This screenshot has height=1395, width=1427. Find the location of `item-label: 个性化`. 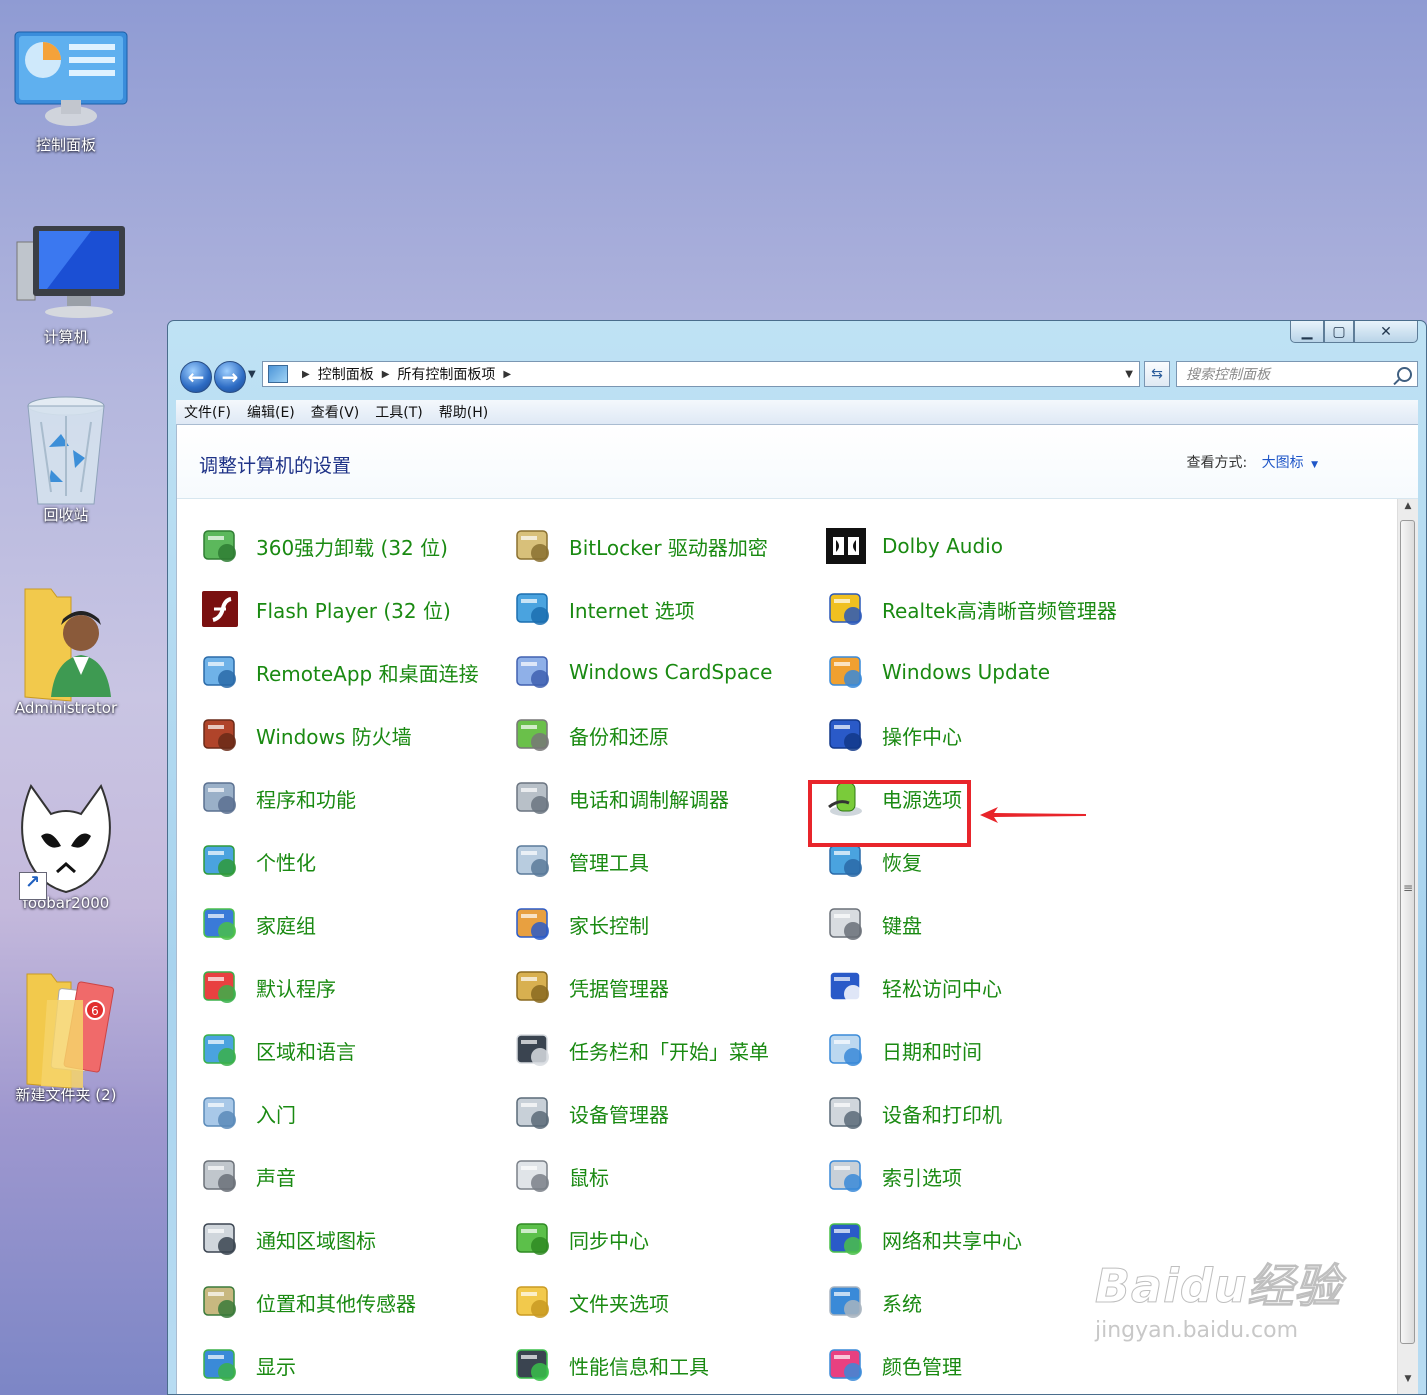

item-label: 个性化 is located at coordinates (286, 861).